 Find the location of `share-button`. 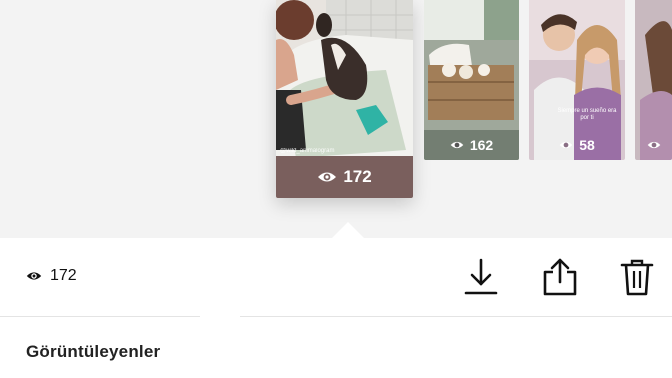

share-button is located at coordinates (560, 279).